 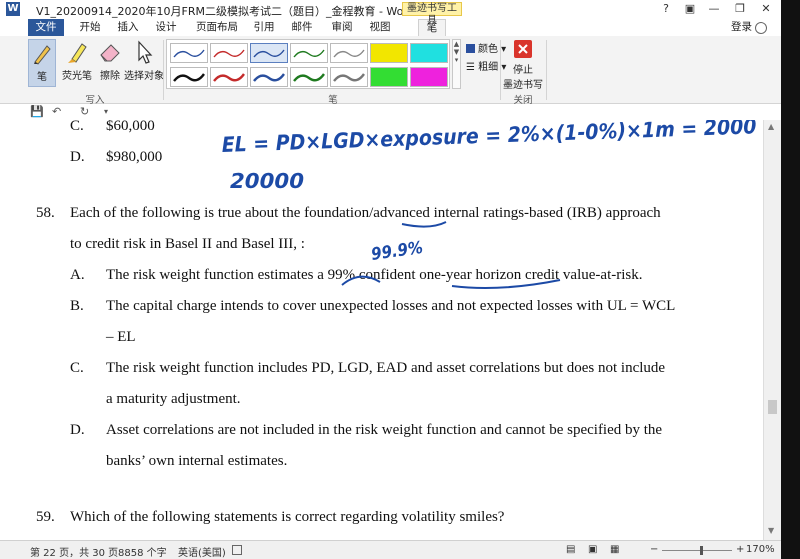 What do you see at coordinates (570, 549) in the screenshot?
I see `read-mode-icon: ▤` at bounding box center [570, 549].